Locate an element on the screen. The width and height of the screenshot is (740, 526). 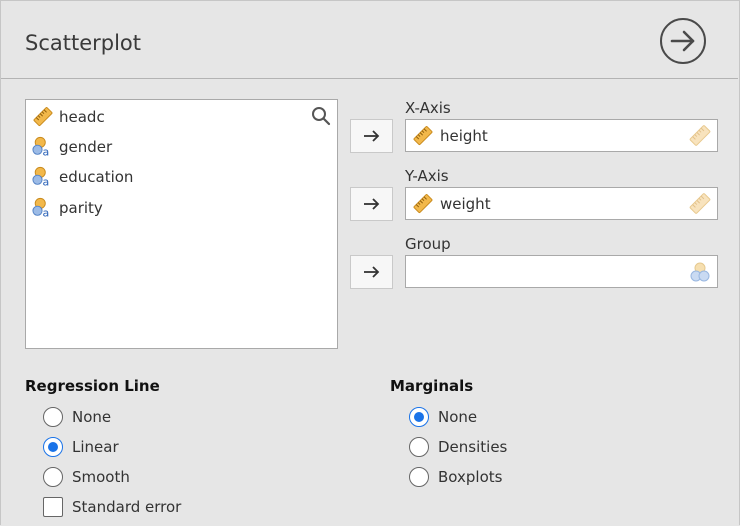
list-item-education: education is located at coordinates (82, 177).